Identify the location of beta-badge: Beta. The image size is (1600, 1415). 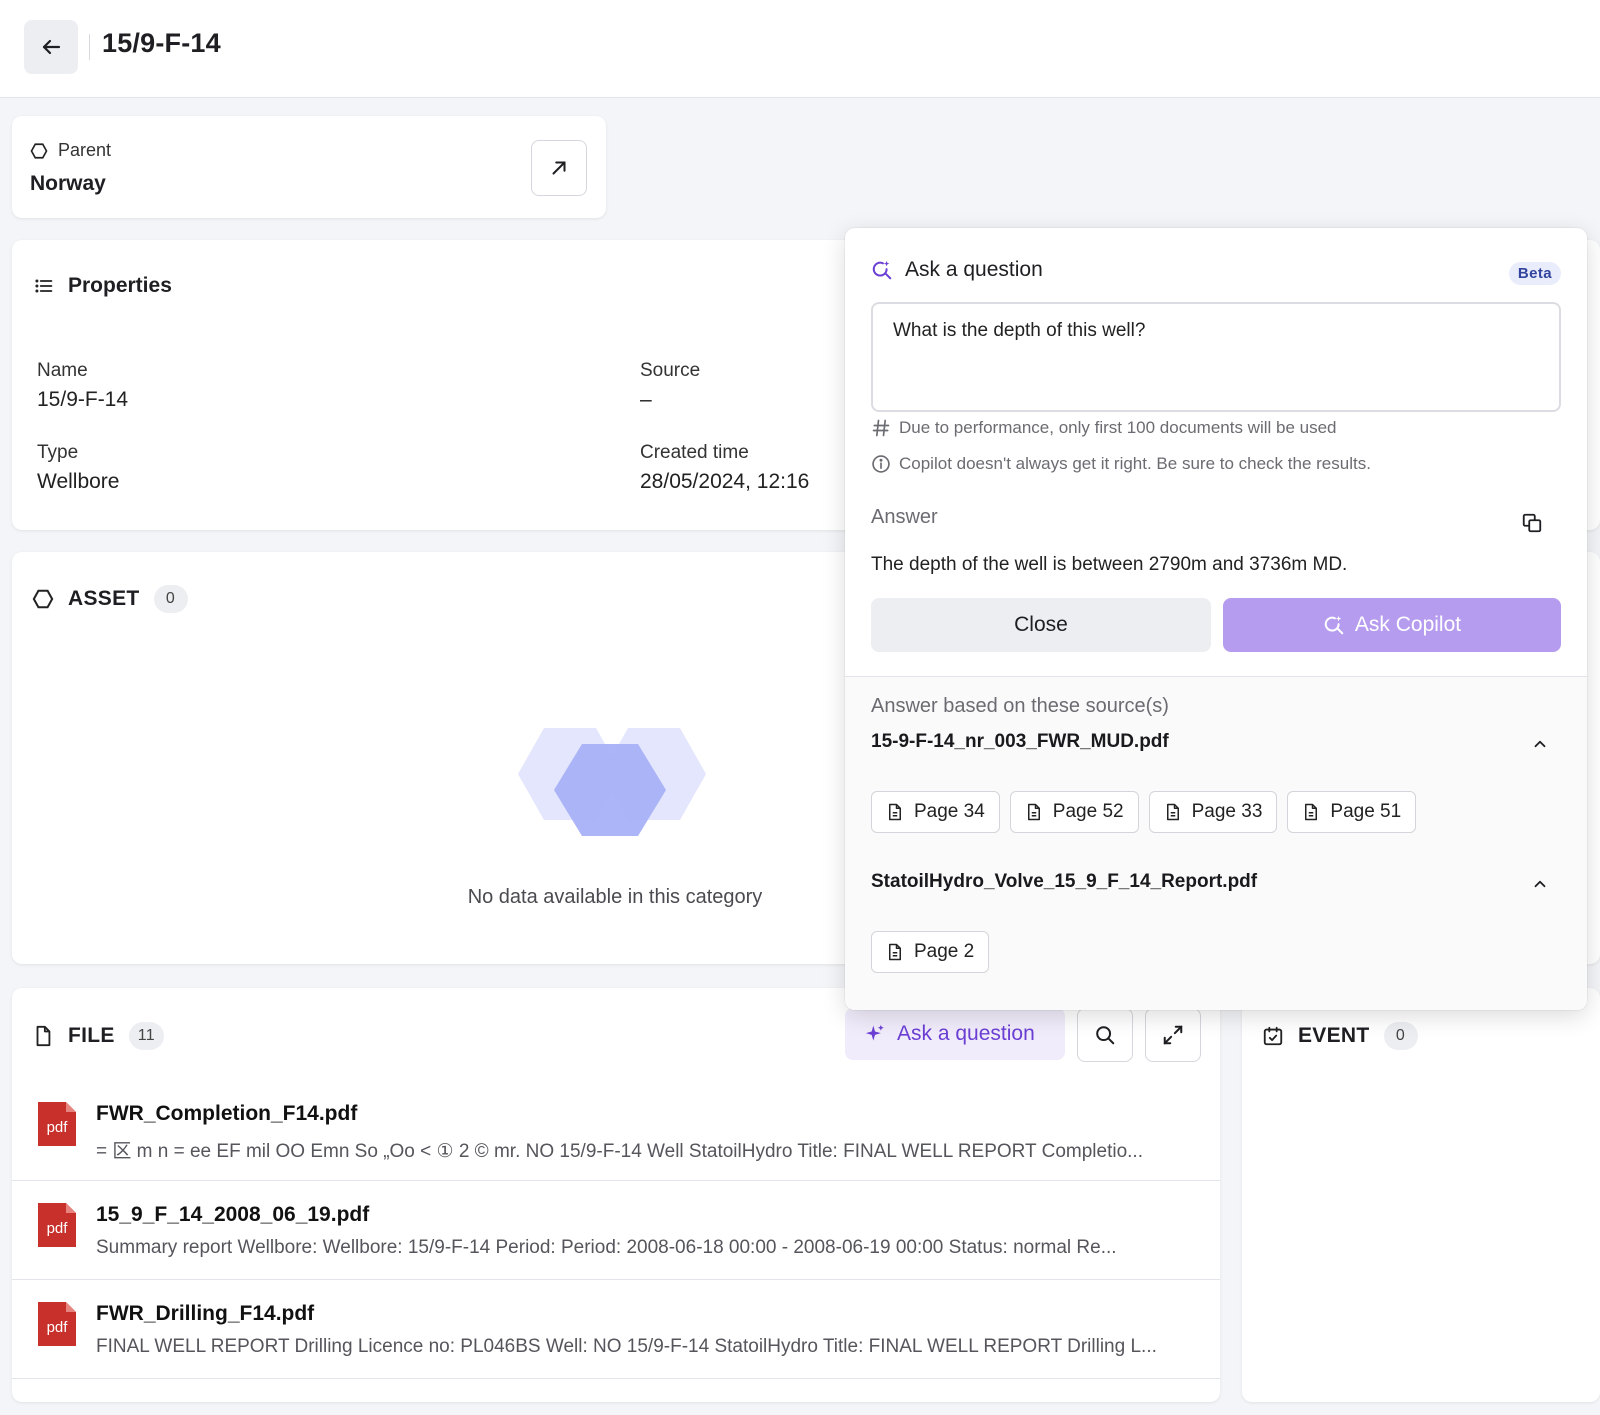
(1534, 273).